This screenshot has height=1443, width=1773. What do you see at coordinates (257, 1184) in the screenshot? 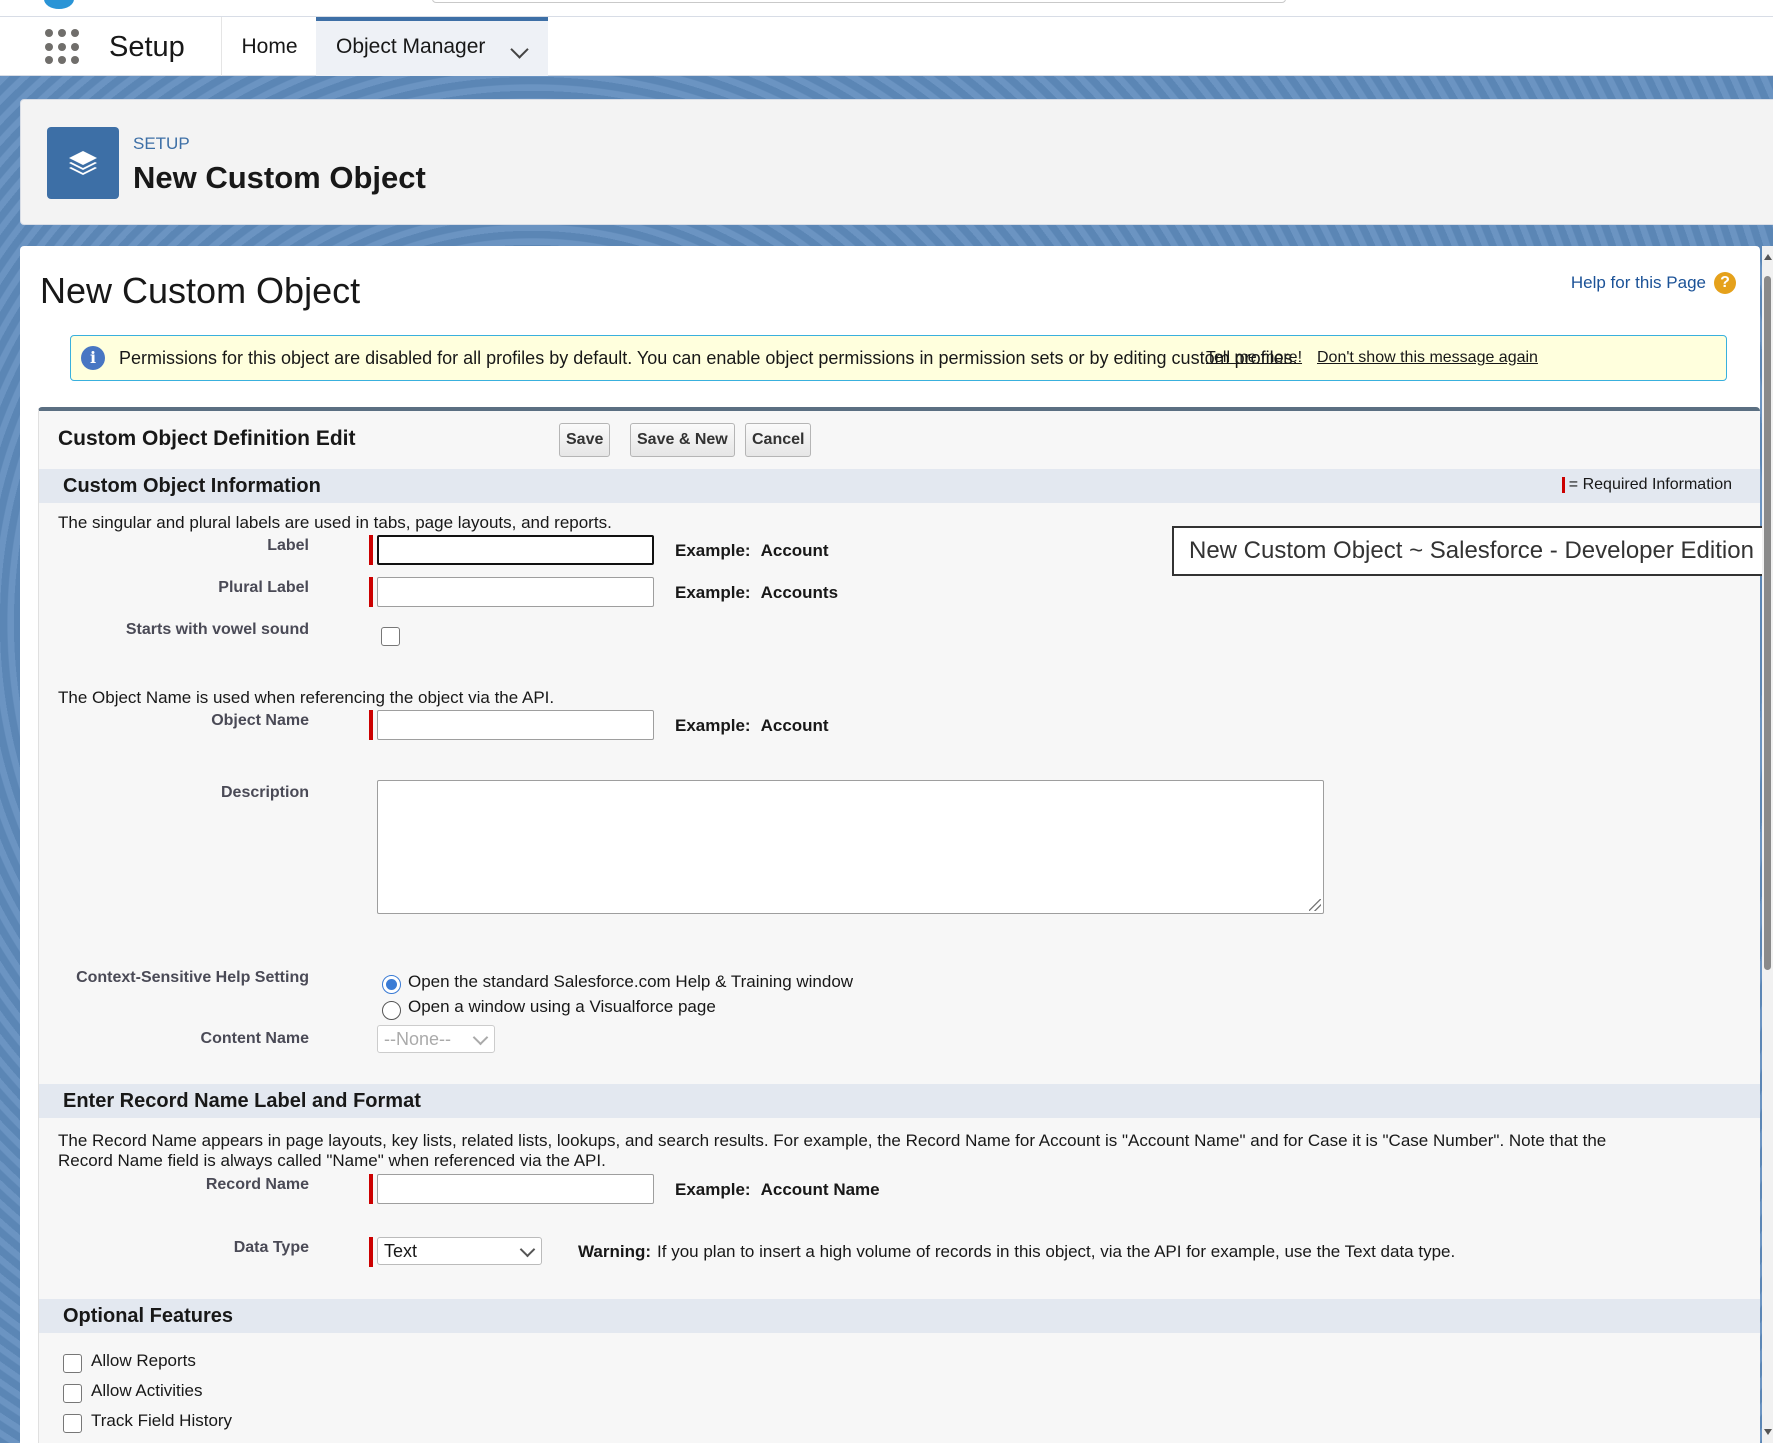
I see `record-name-label: Record Name` at bounding box center [257, 1184].